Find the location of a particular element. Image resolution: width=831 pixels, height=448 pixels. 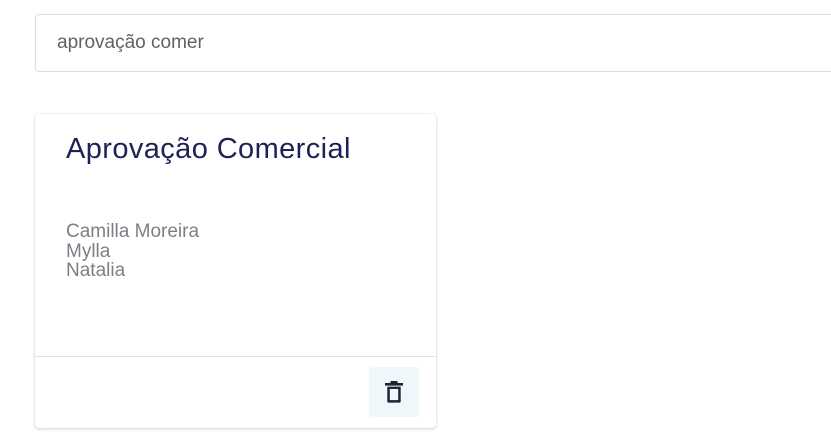

trash-icon is located at coordinates (394, 392).